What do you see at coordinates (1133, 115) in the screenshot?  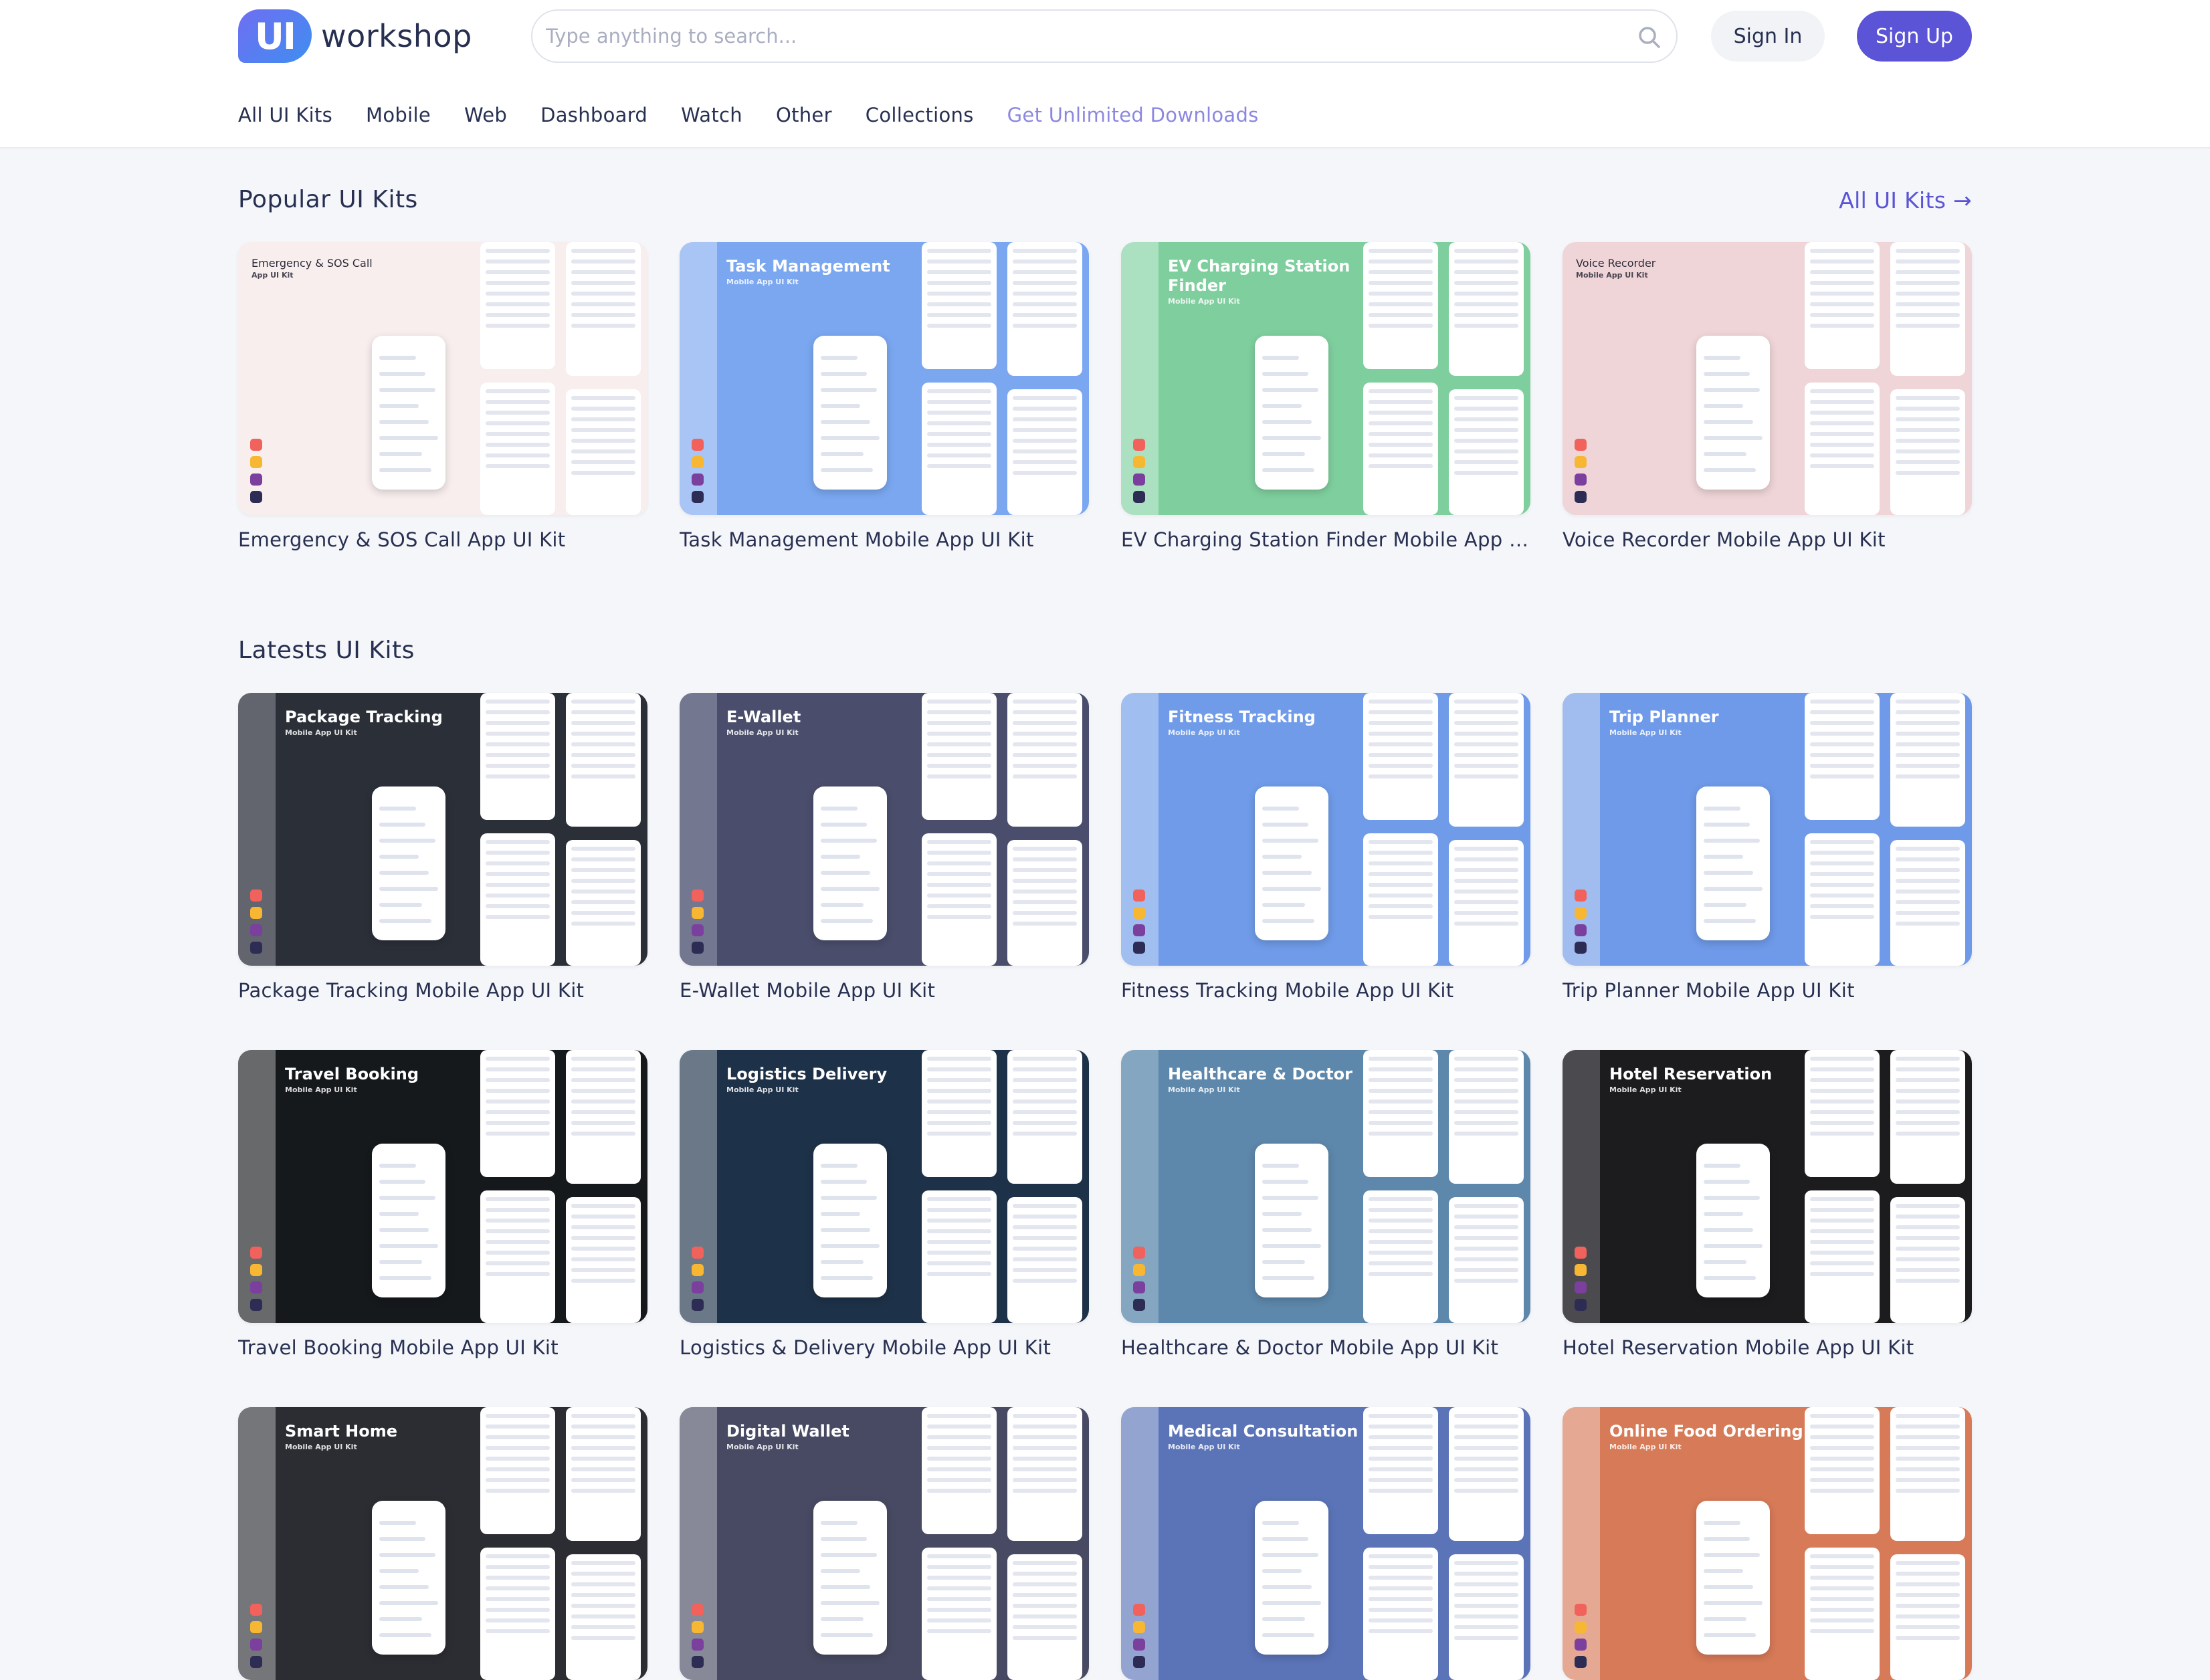 I see `nav-get-unlimited-downloads: Get Unlimited Downloads` at bounding box center [1133, 115].